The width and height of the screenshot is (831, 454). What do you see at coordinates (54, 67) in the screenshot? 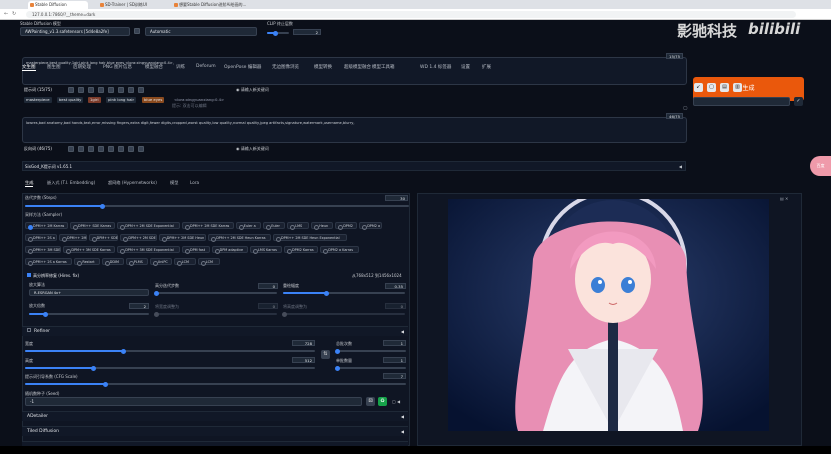
I see `tab-1: 图生图` at bounding box center [54, 67].